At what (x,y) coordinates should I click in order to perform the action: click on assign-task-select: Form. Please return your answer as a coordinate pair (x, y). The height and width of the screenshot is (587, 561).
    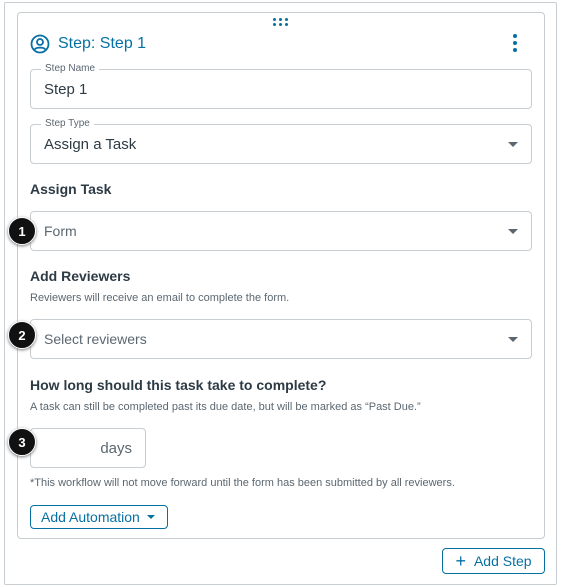
    Looking at the image, I should click on (281, 231).